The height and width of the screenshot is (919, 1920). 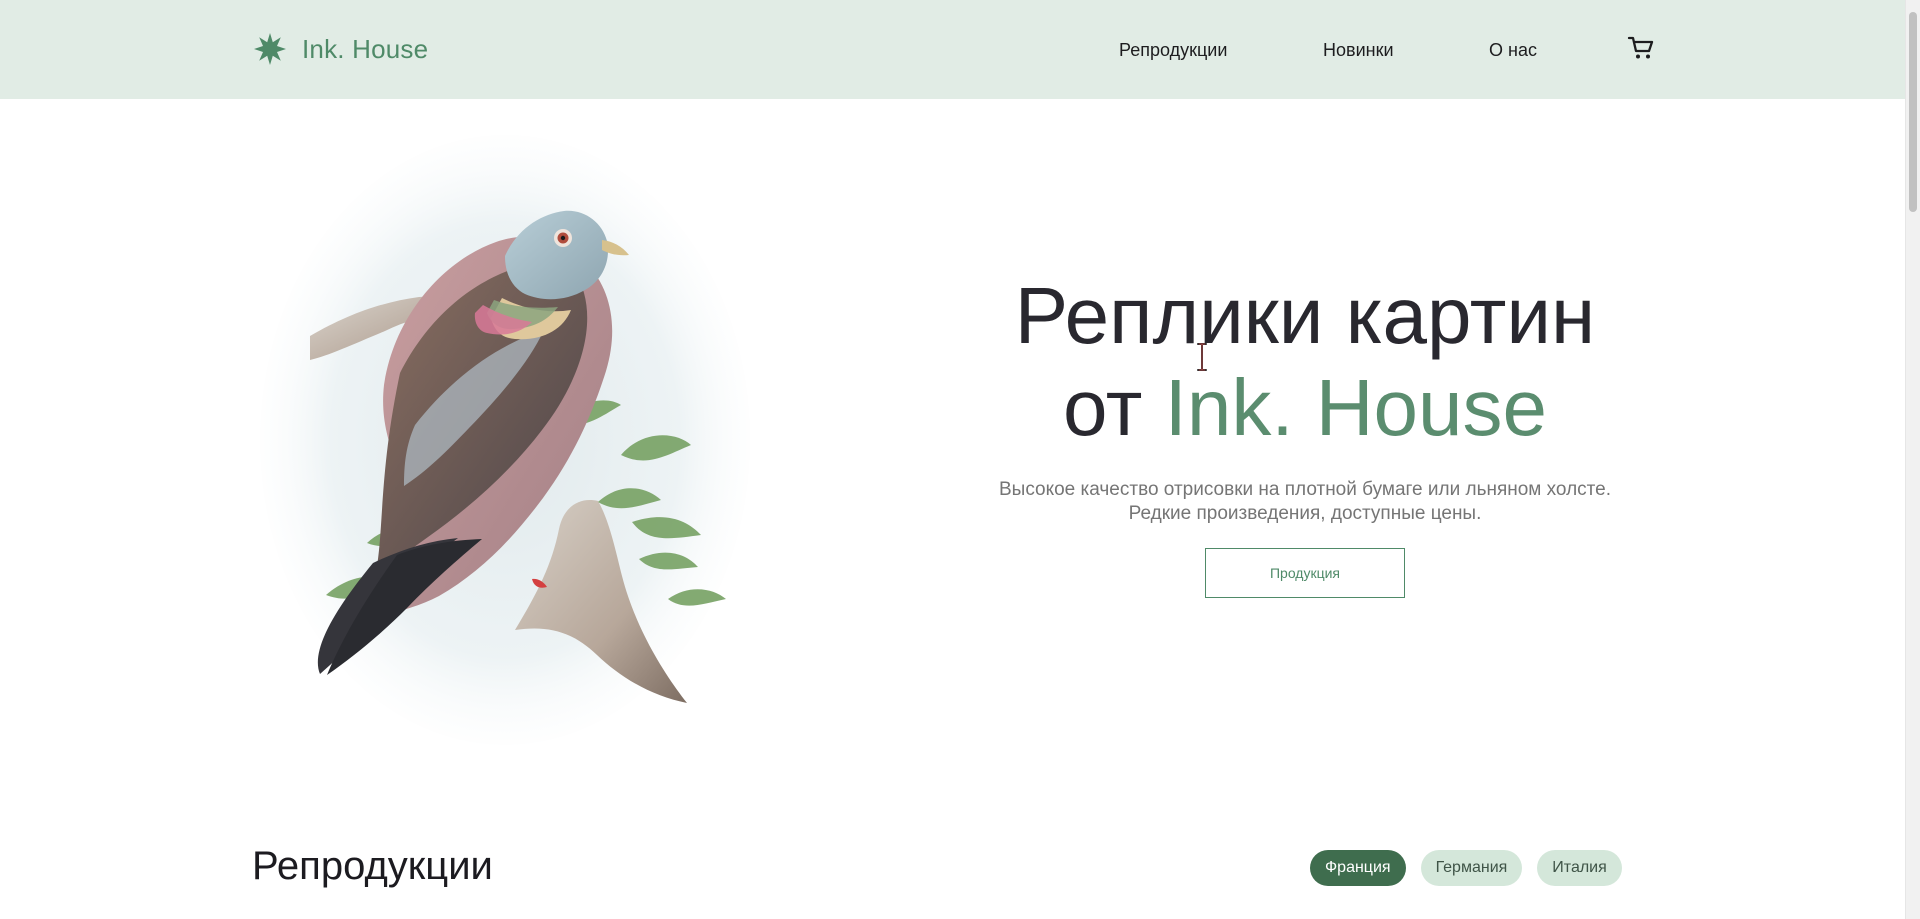 I want to click on hero-title-line-2: от Ink. House, so click(x=1305, y=408).